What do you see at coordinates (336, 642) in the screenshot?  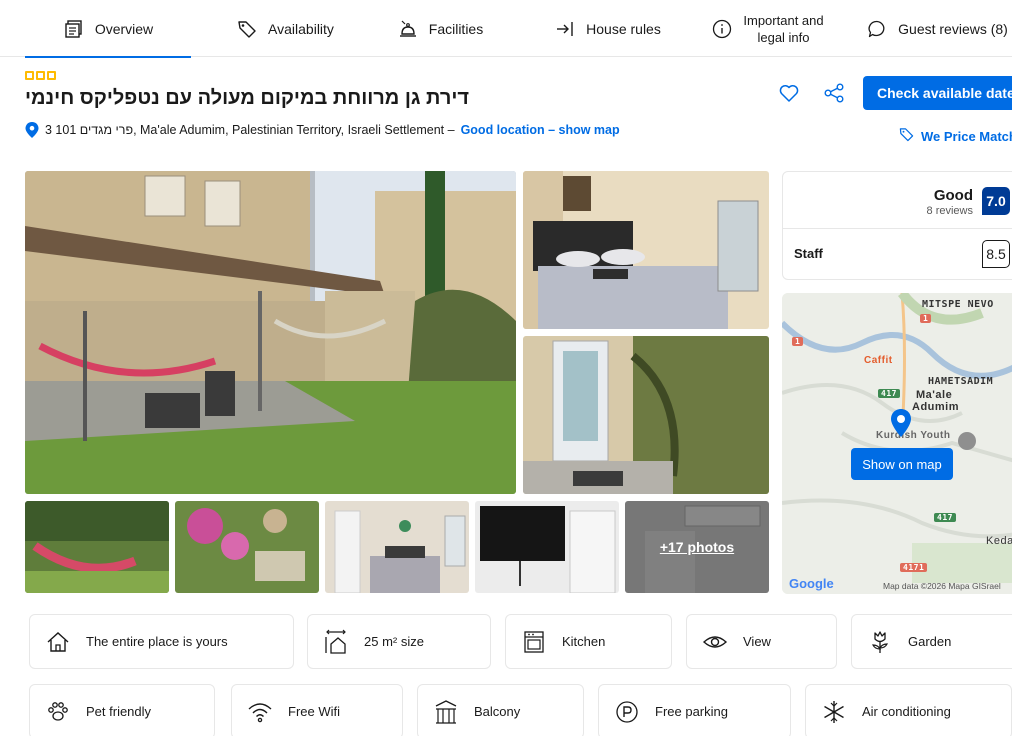 I see `size-icon` at bounding box center [336, 642].